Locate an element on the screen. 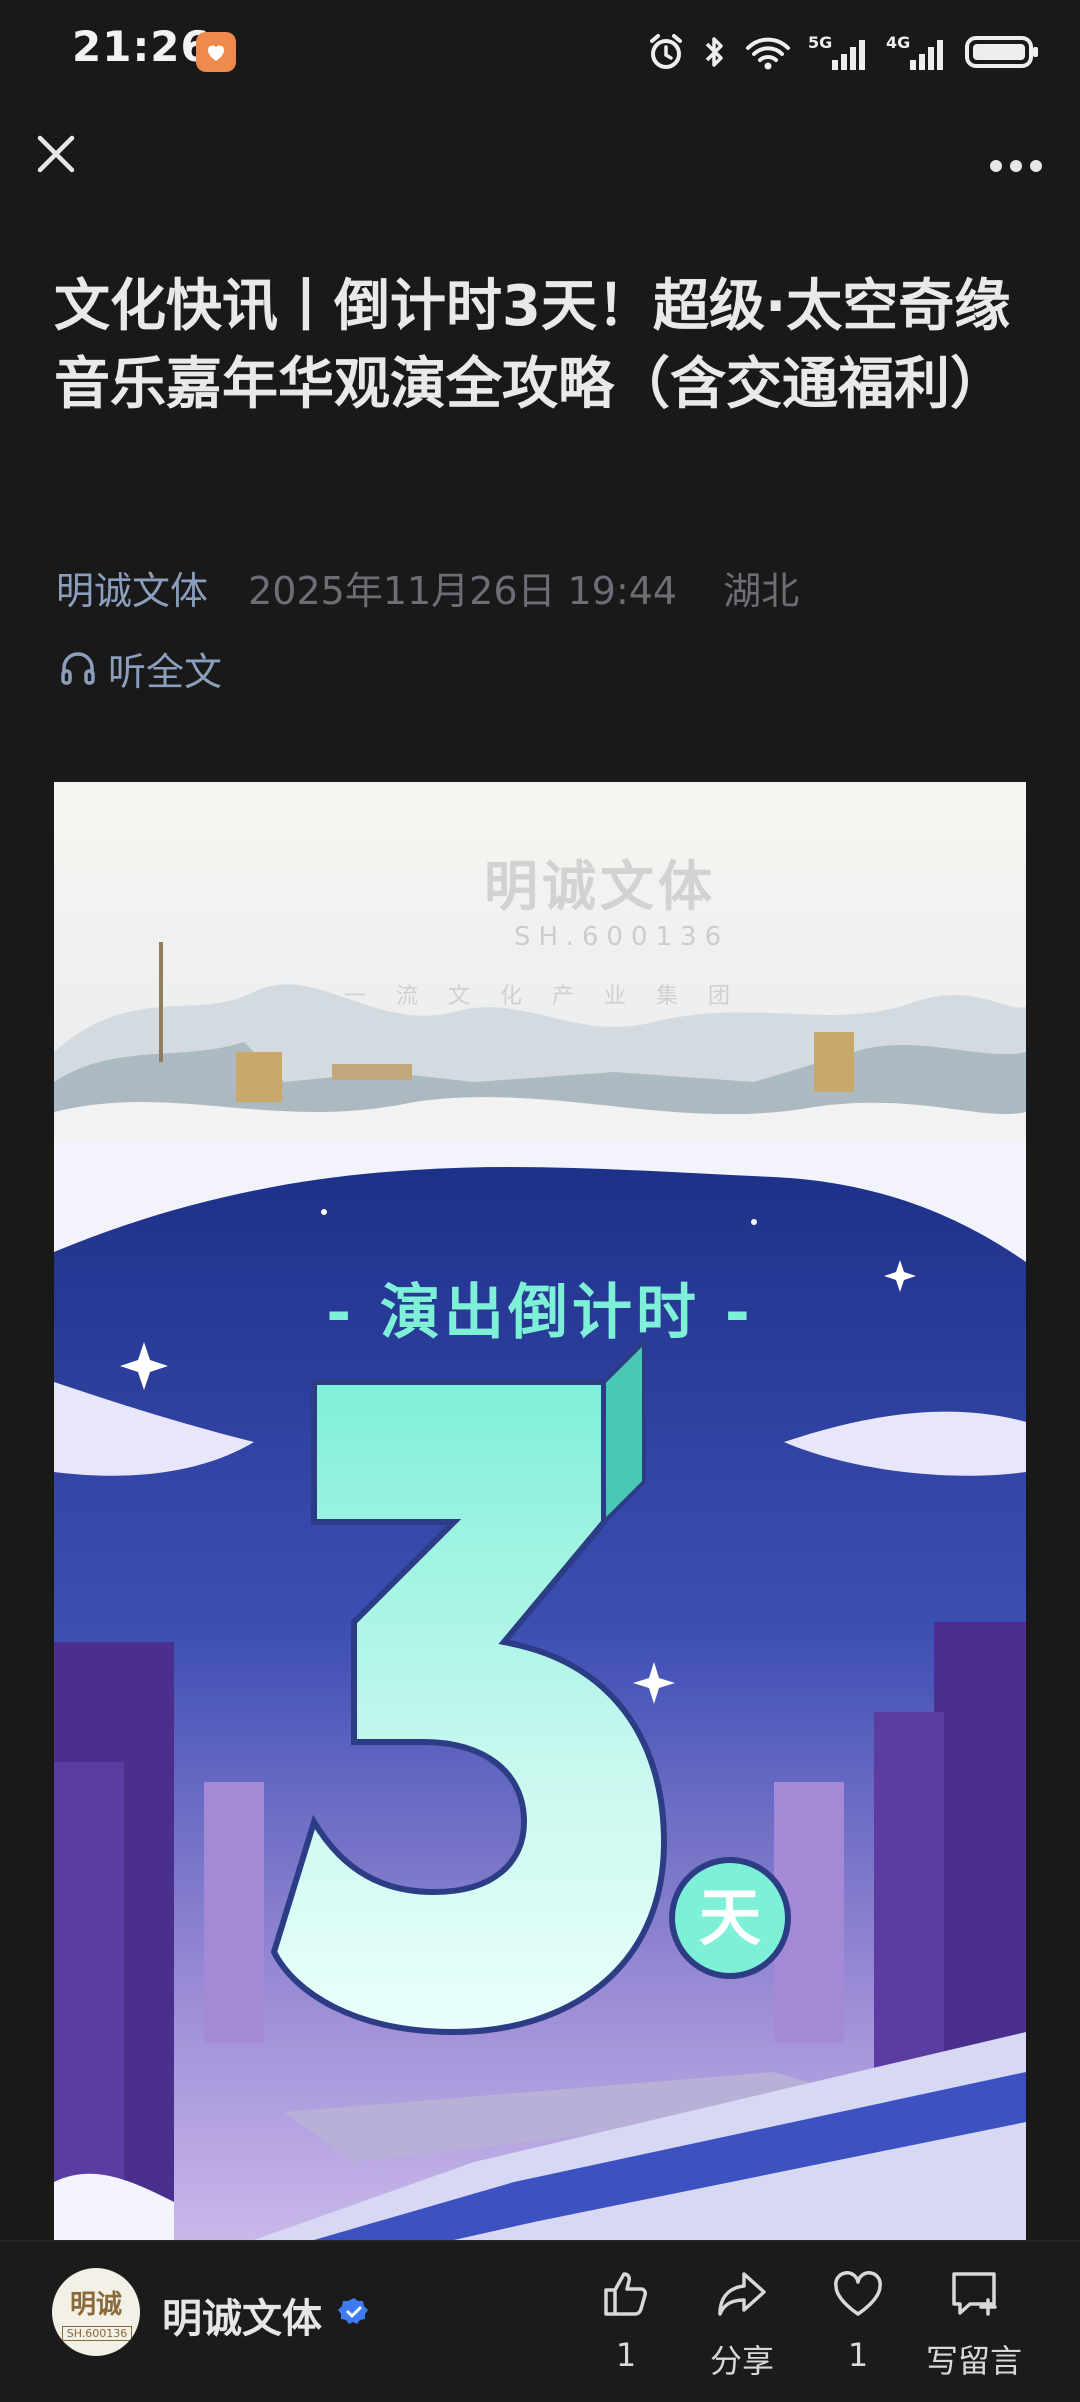 This screenshot has width=1080, height=2402. signal-5g-icon: 5G is located at coordinates (836, 51).